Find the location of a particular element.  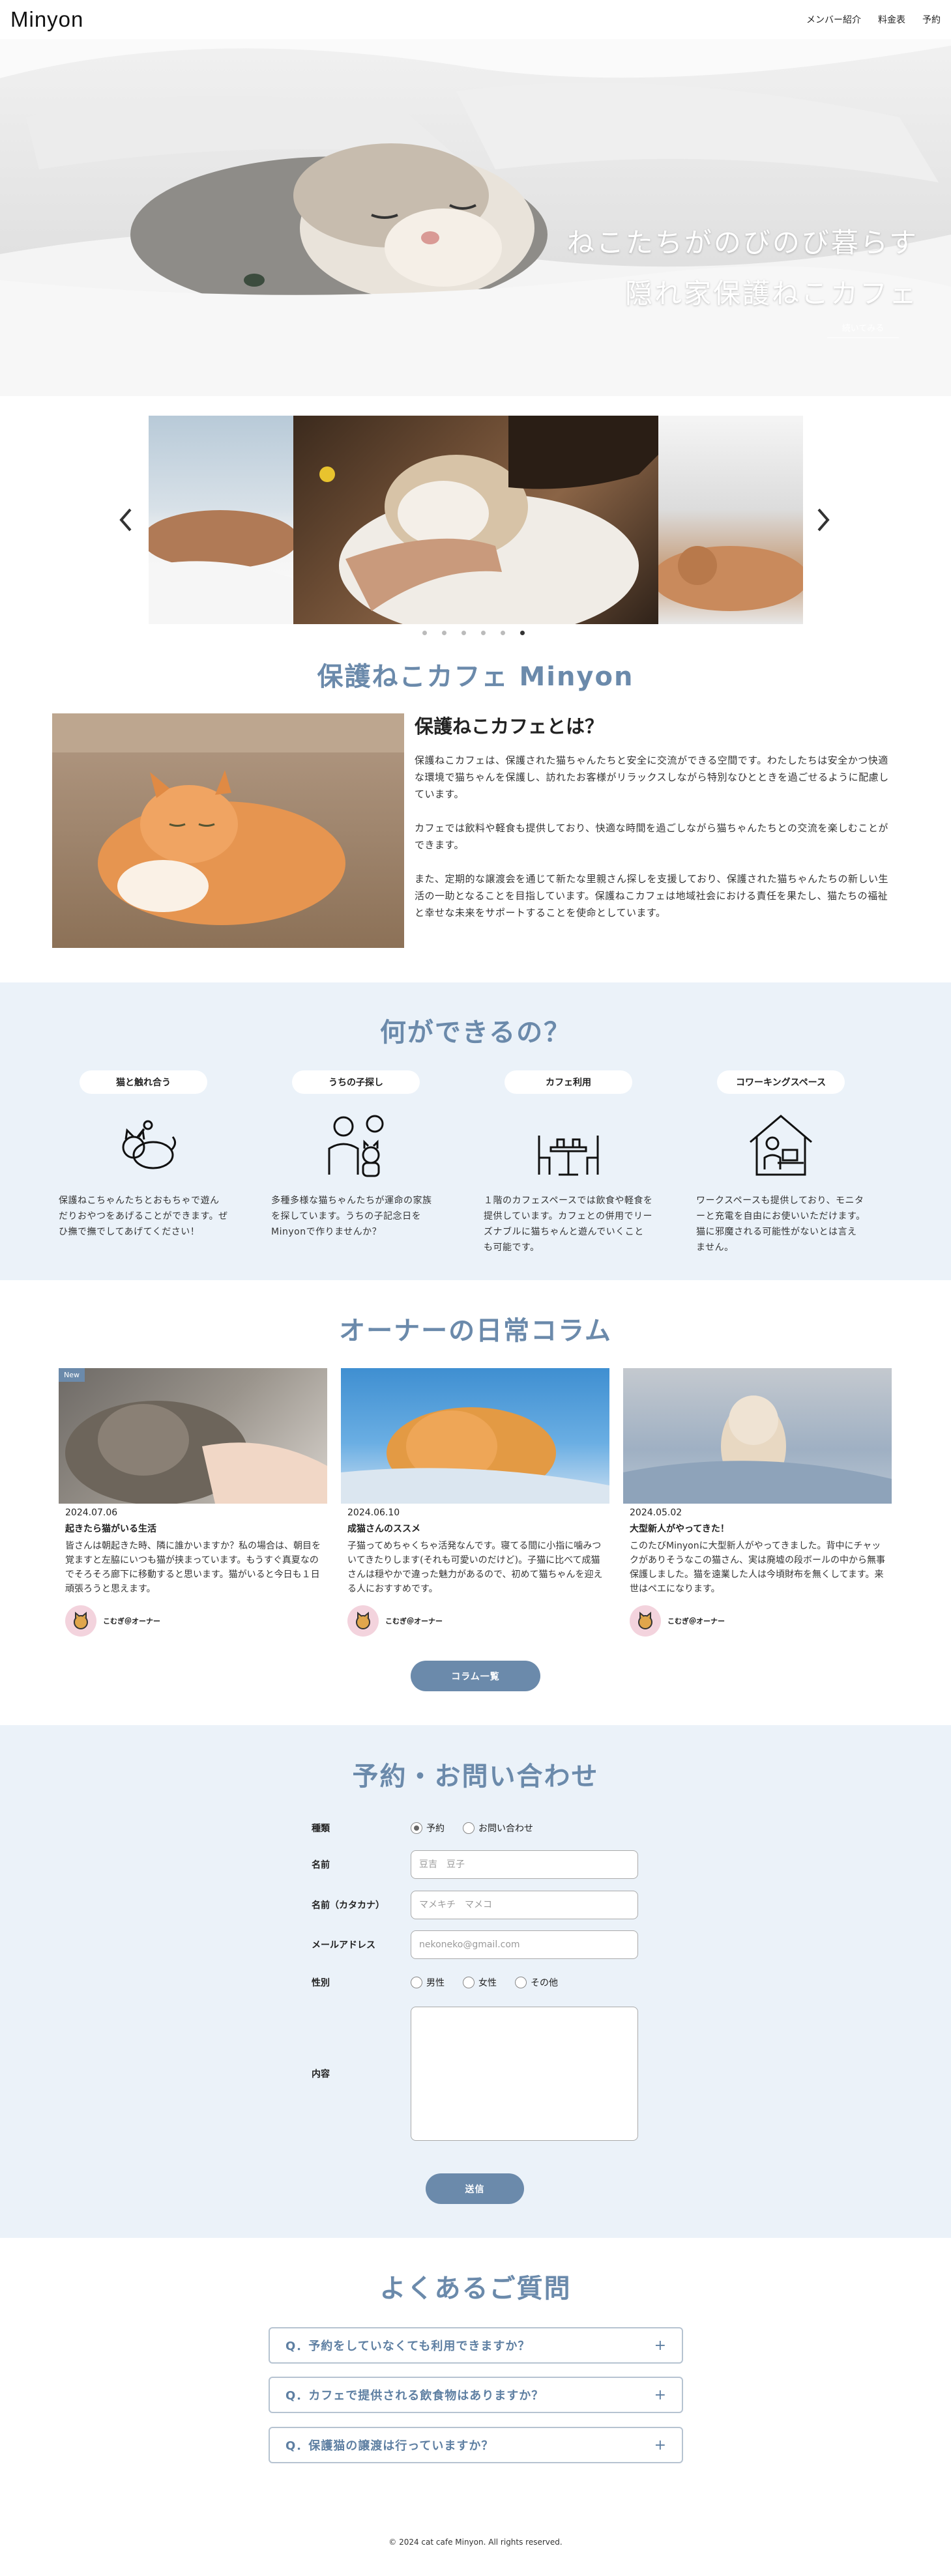

email-label: メールアドレス is located at coordinates (343, 1945).